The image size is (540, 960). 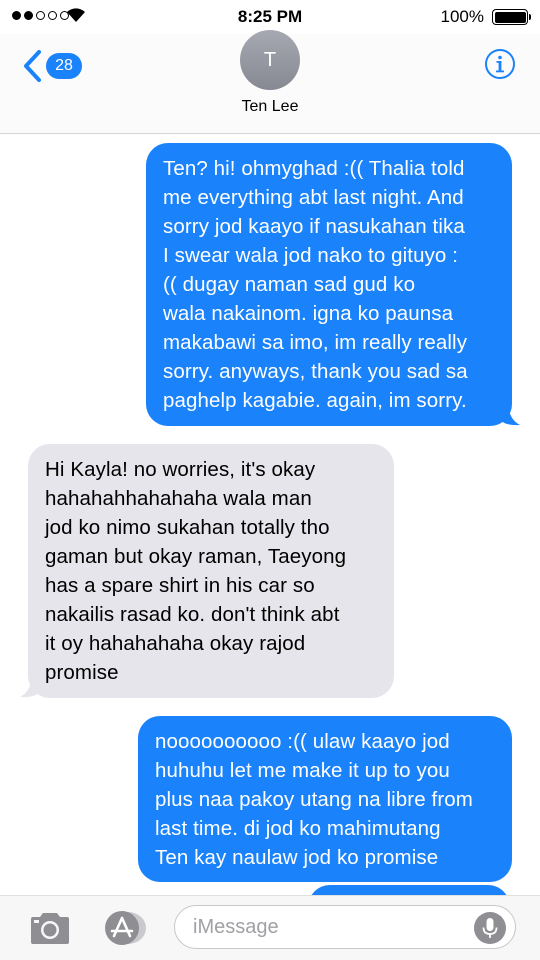 I want to click on message-text-line: Ten? hi! ohmyghad :(( Thalia told, so click(x=314, y=168).